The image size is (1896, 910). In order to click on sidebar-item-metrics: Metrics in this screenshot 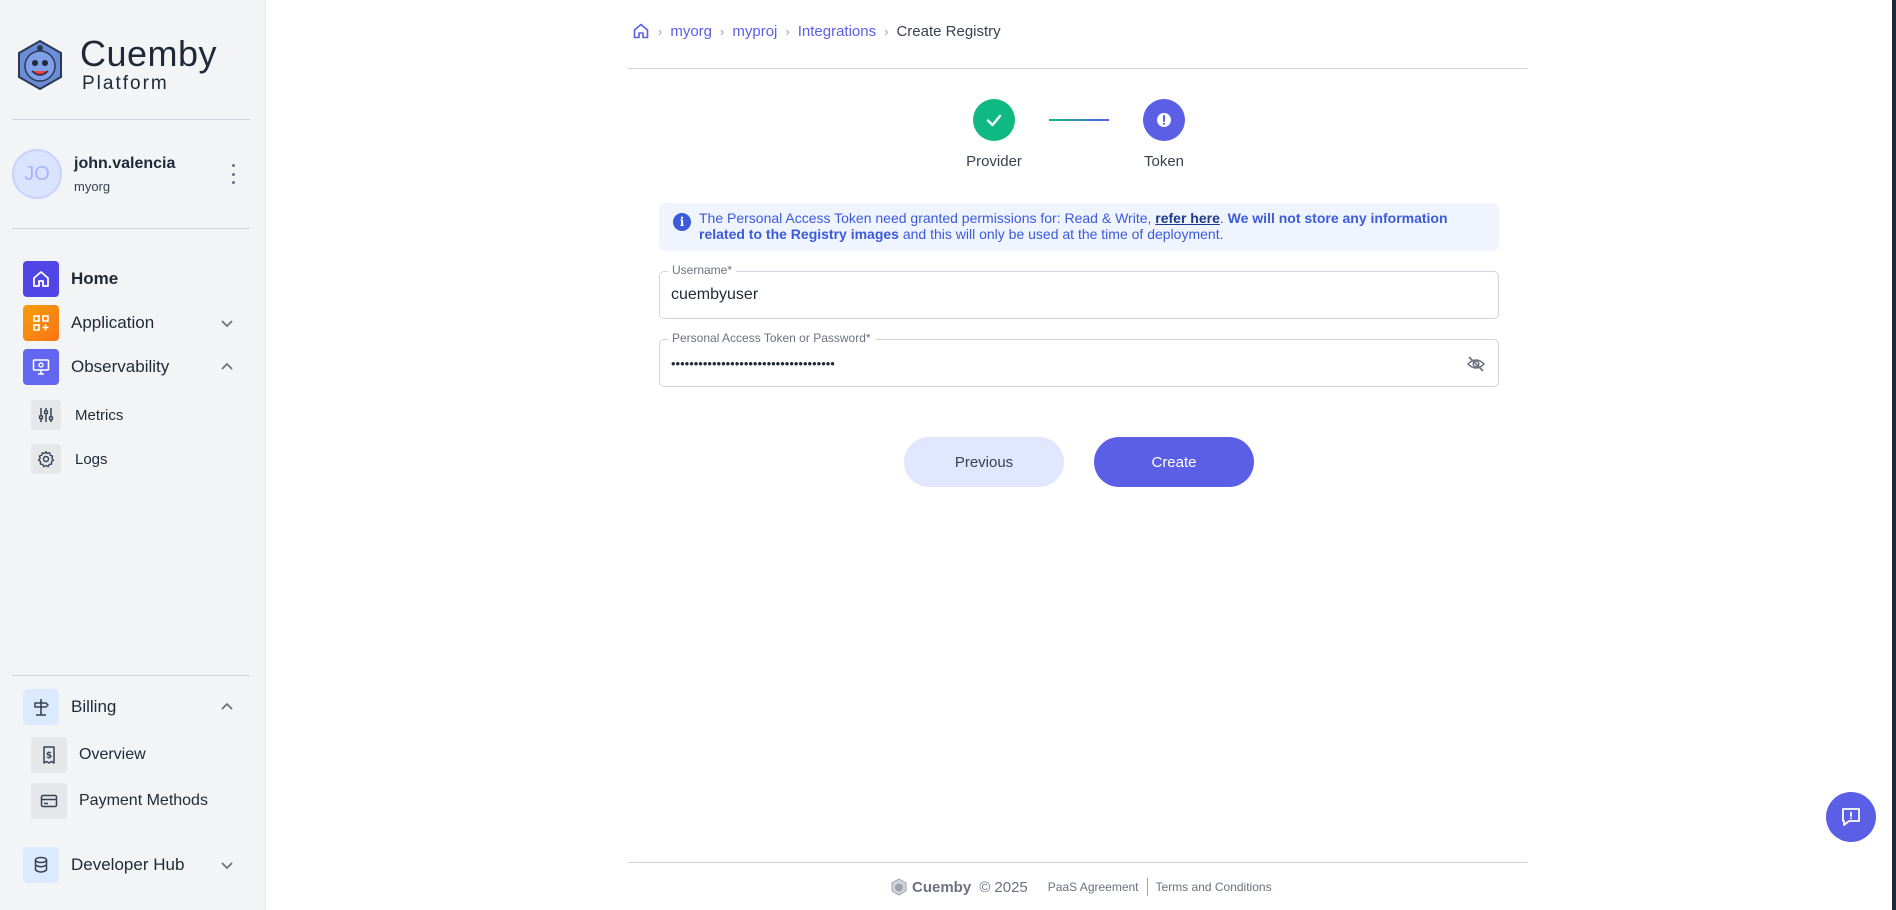, I will do `click(138, 415)`.